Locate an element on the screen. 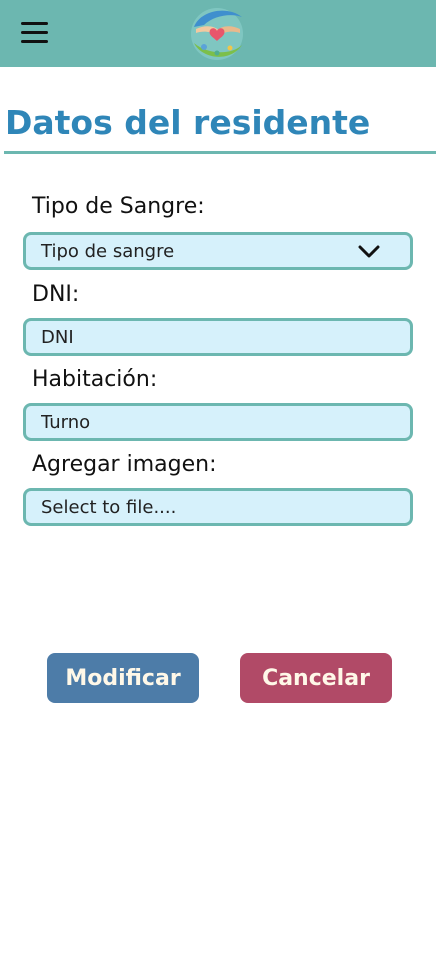  hamburger-menu-icon is located at coordinates (34, 33).